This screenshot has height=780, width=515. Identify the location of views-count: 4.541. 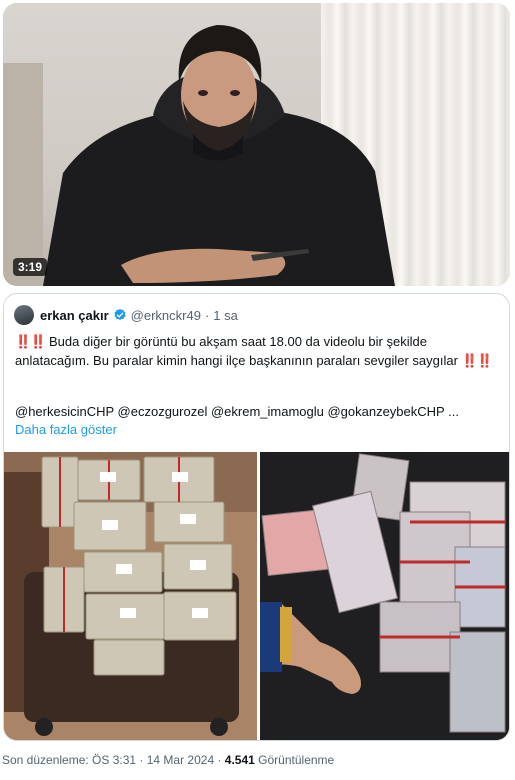
(239, 760).